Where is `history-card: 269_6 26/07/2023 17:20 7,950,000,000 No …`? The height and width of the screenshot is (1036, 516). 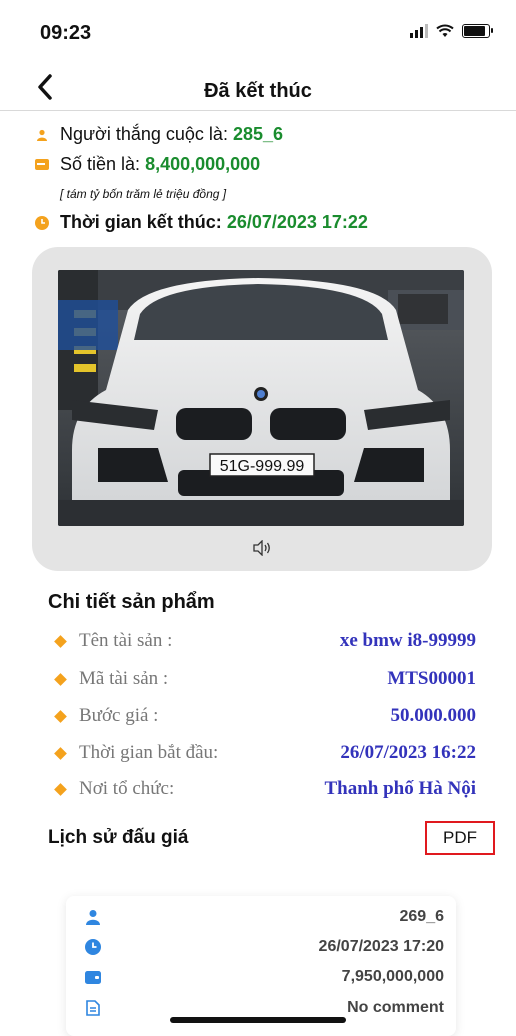
history-card: 269_6 26/07/2023 17:20 7,950,000,000 No … is located at coordinates (261, 966).